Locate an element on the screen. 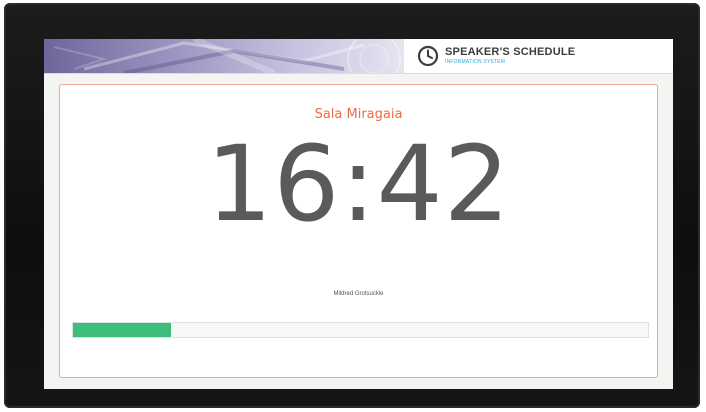 This screenshot has height=412, width=706. banner-graphic is located at coordinates (227, 56).